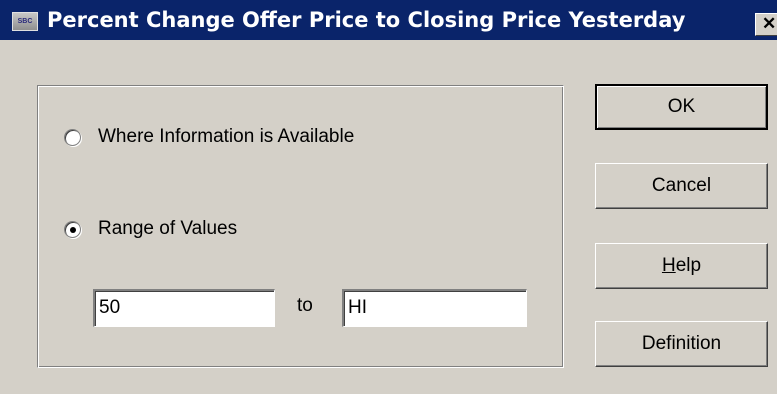 The image size is (777, 394). Describe the element at coordinates (72, 137) in the screenshot. I see `radio-unselected-icon` at that location.